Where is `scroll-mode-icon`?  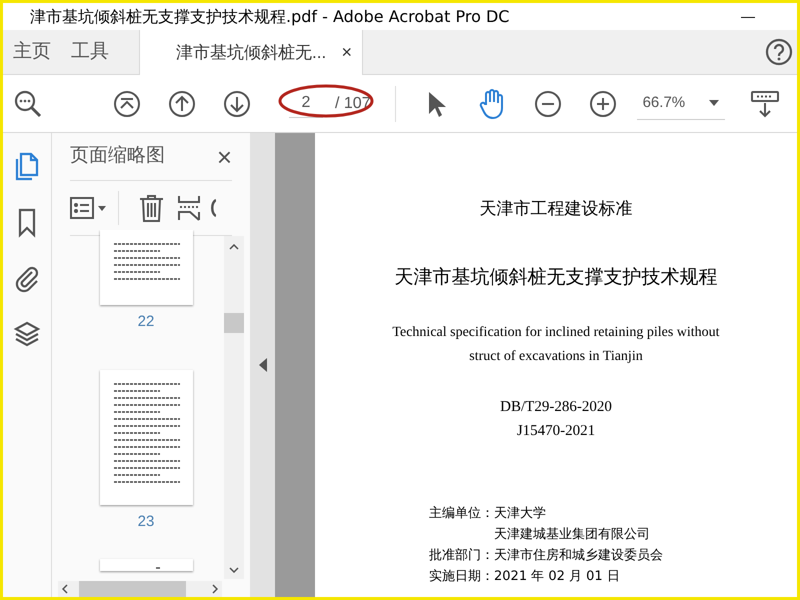 scroll-mode-icon is located at coordinates (764, 104).